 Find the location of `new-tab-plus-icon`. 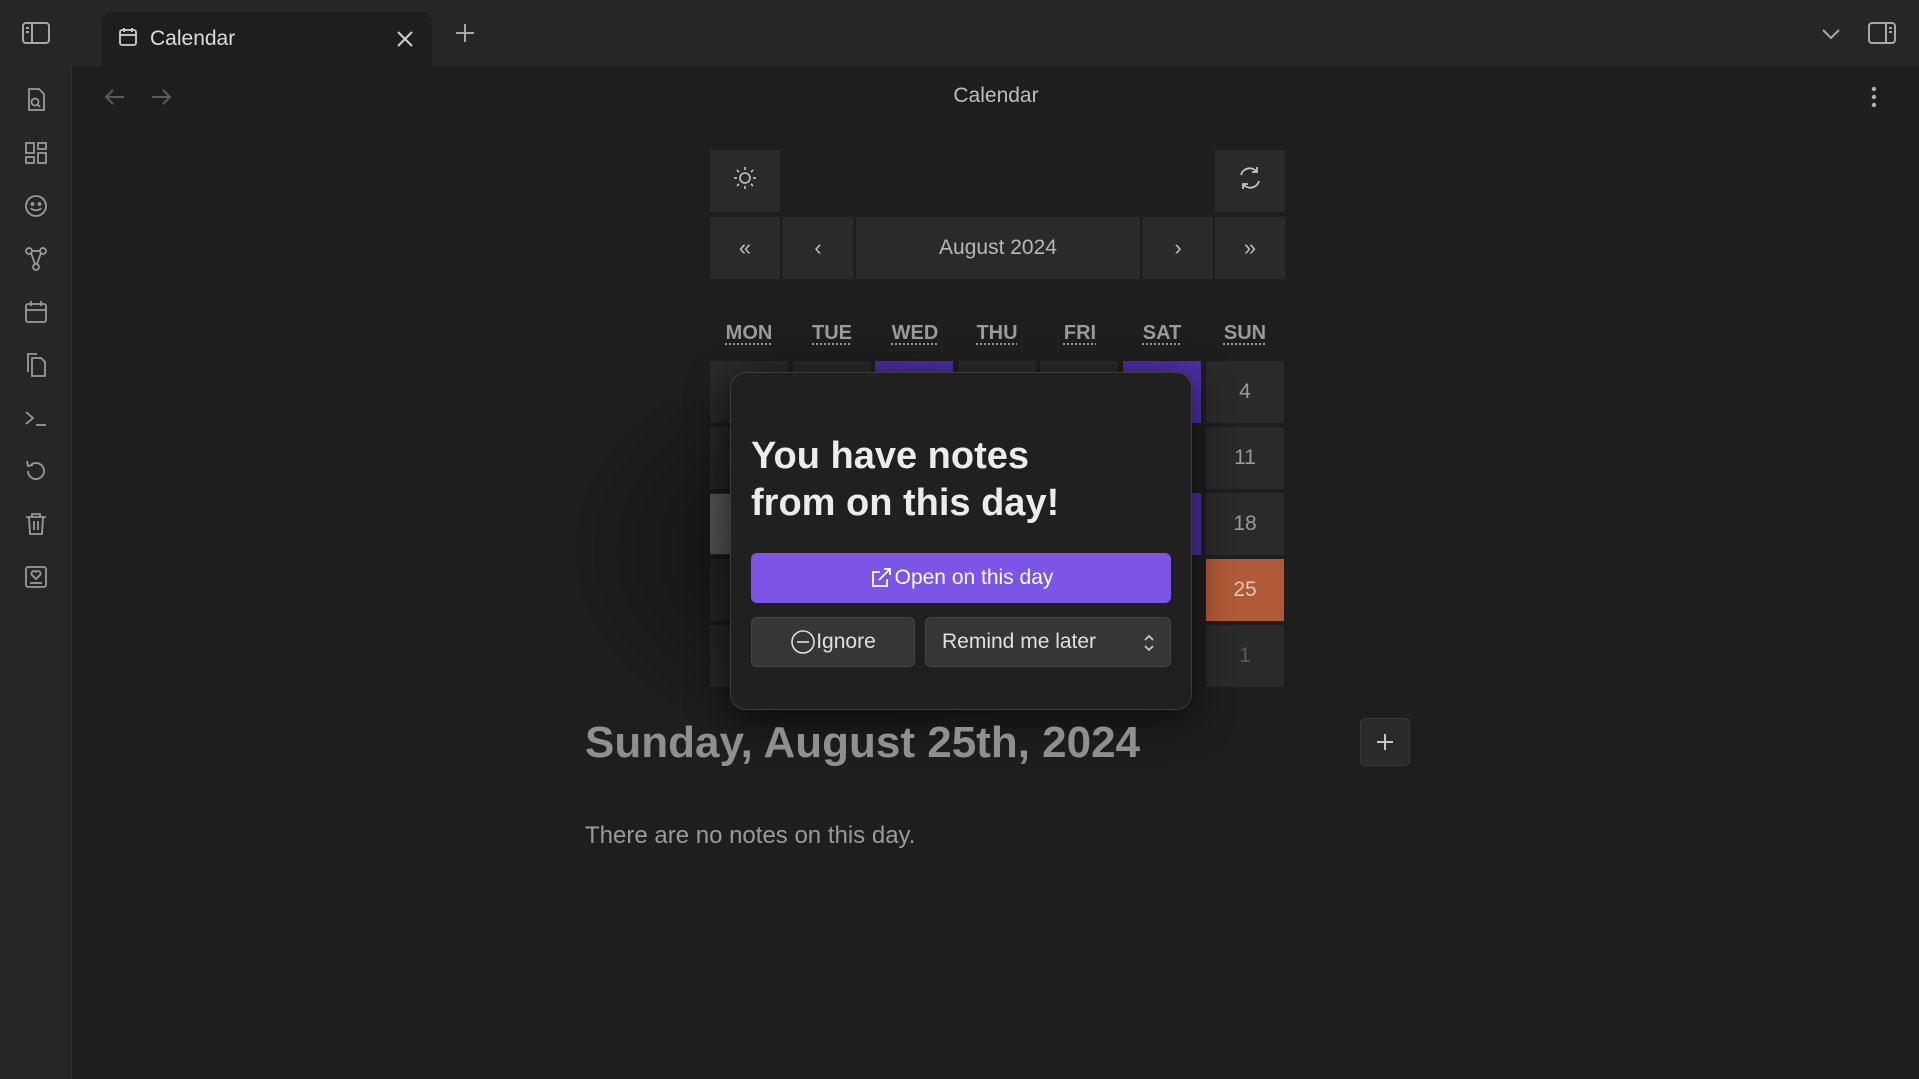

new-tab-plus-icon is located at coordinates (465, 33).